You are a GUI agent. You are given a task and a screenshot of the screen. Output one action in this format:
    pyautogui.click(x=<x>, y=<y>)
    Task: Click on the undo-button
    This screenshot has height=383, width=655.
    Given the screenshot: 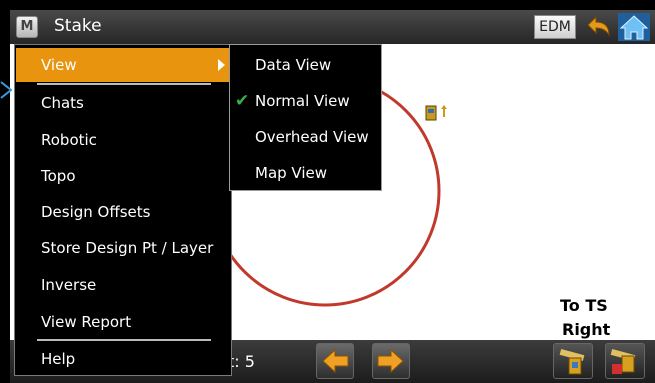 What is the action you would take?
    pyautogui.click(x=598, y=27)
    